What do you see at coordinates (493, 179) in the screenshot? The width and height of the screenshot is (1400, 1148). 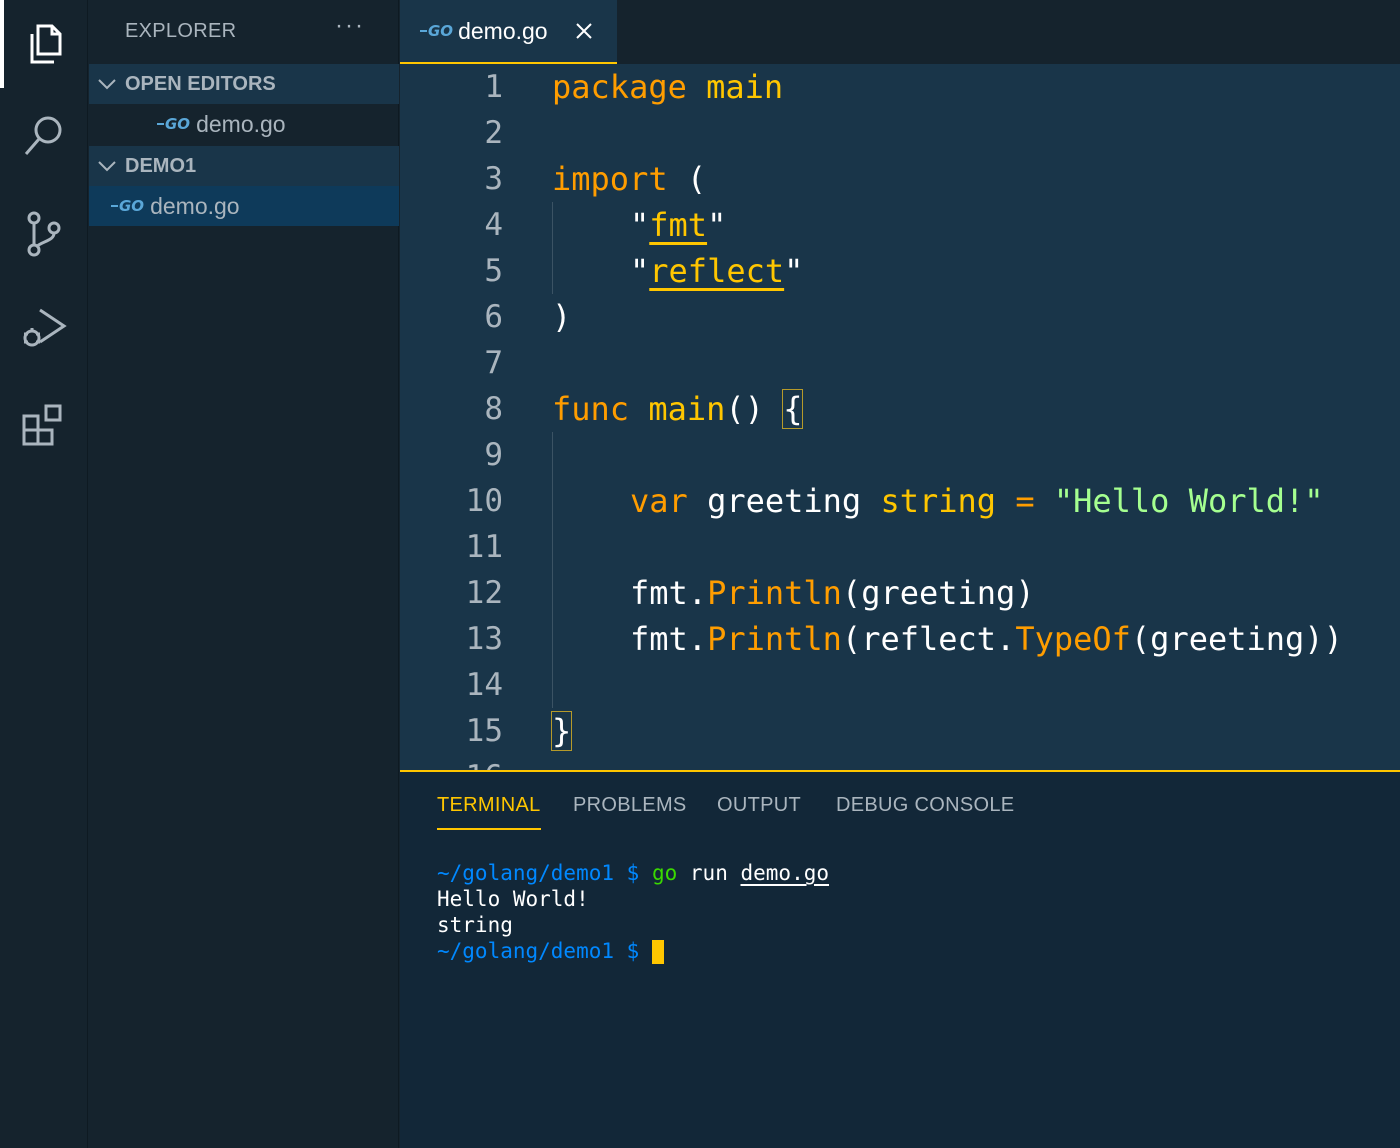 I see `line-number: 3` at bounding box center [493, 179].